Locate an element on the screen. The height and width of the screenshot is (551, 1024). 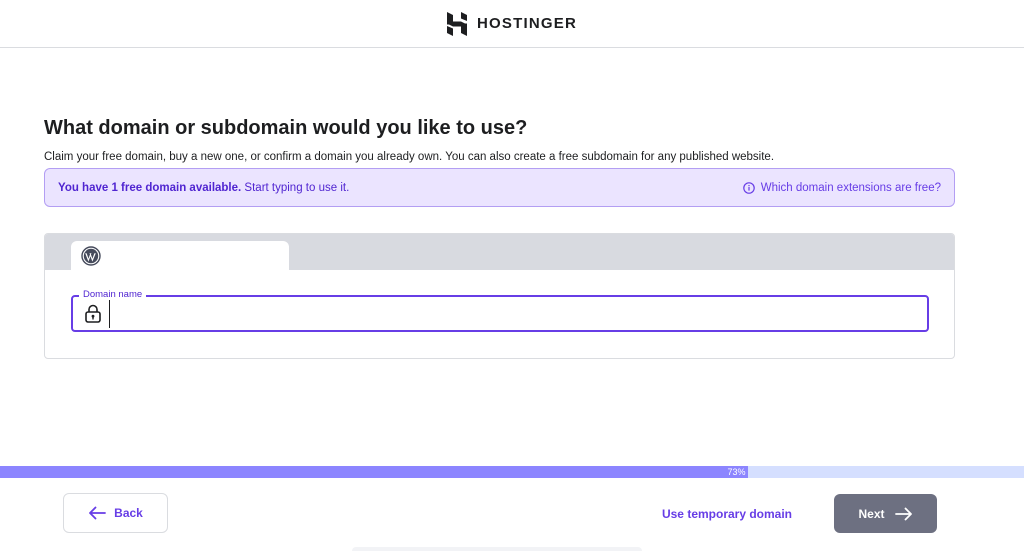
back-button: Back is located at coordinates (115, 513).